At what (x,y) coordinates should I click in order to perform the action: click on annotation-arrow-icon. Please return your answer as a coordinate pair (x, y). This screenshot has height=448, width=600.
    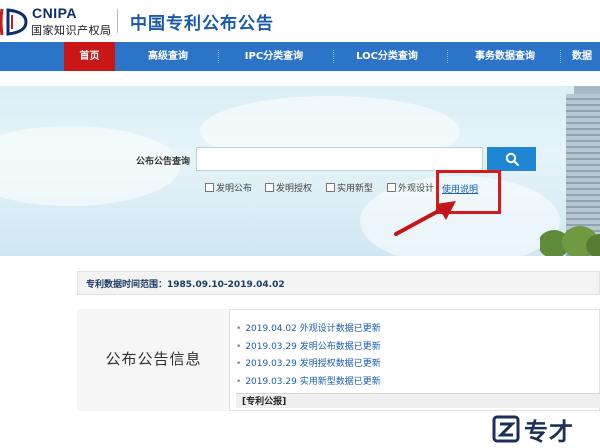
    Looking at the image, I should click on (425, 218).